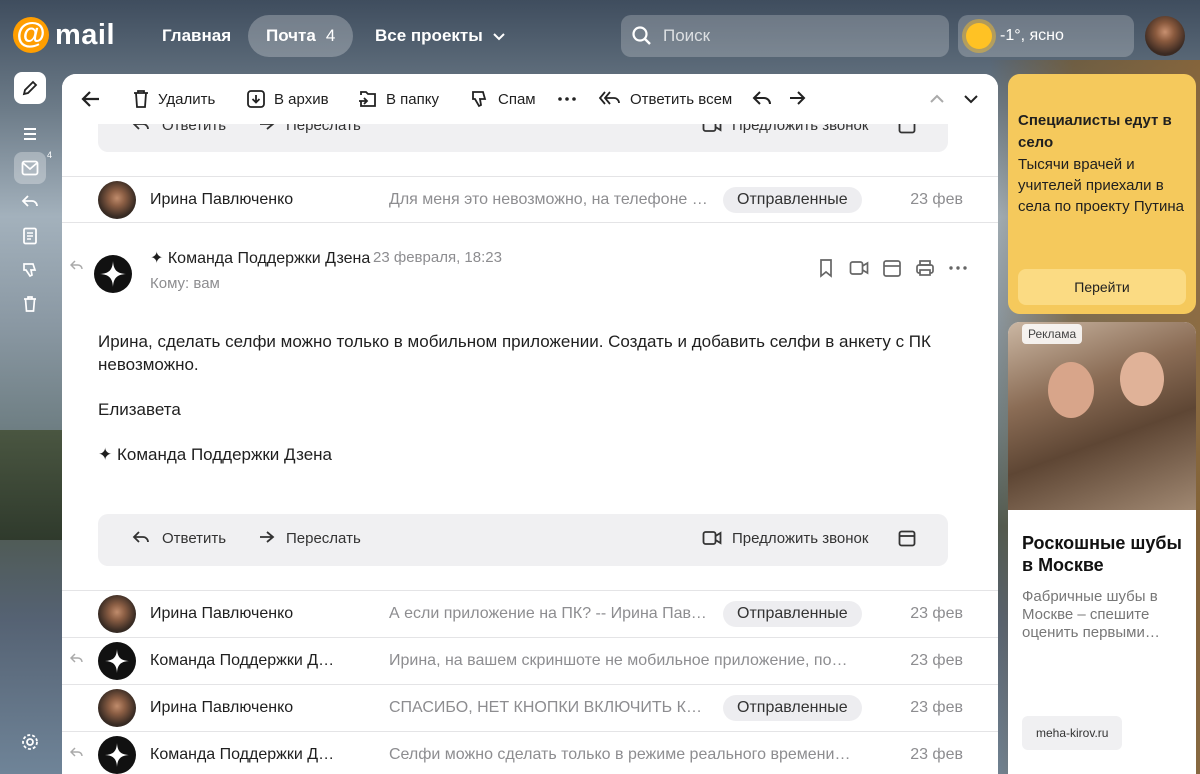 This screenshot has height=774, width=1200. Describe the element at coordinates (523, 540) in the screenshot. I see `message-actions: Ответить Переслать Предложить звонок` at that location.